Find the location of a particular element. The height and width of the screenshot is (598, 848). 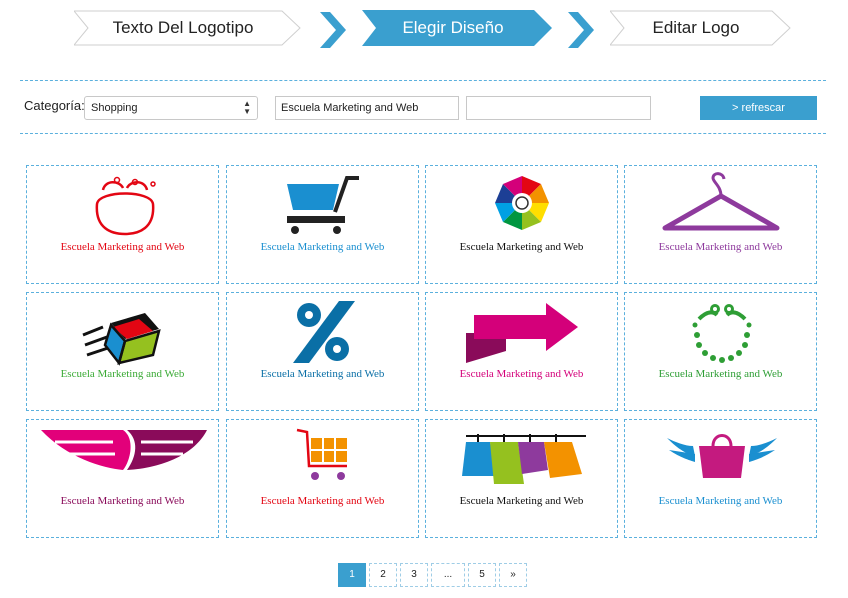

step-label: Editar Logo is located at coordinates (696, 27).